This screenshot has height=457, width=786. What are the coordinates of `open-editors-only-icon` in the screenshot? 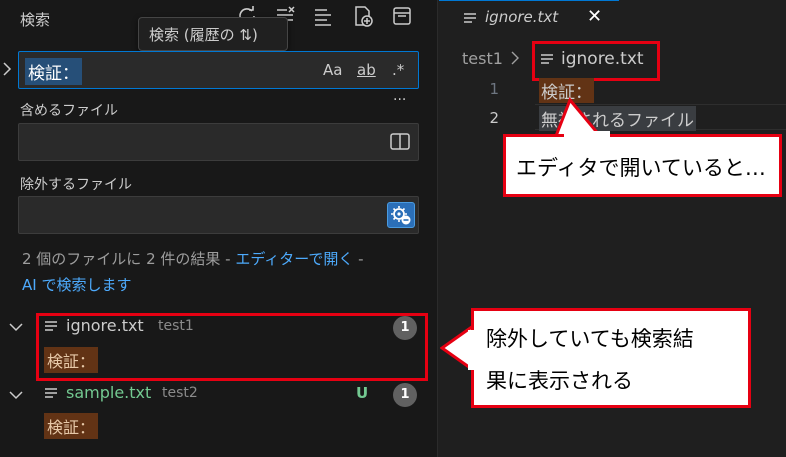 It's located at (400, 144).